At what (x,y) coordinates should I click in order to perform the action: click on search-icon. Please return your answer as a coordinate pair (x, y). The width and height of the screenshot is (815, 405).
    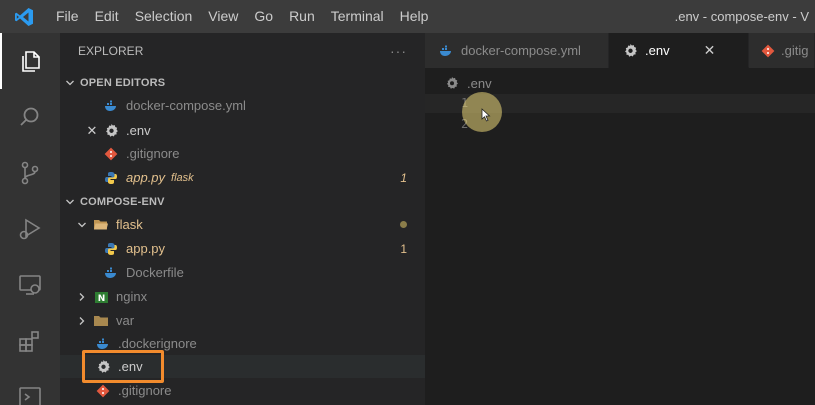
    Looking at the image, I should click on (30, 117).